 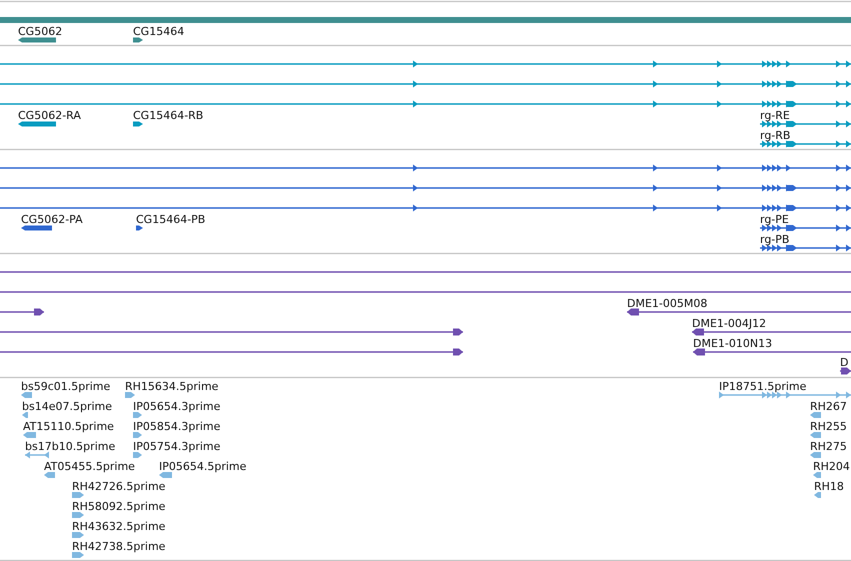 I want to click on feature-label: bs14e07.5prime, so click(x=67, y=406).